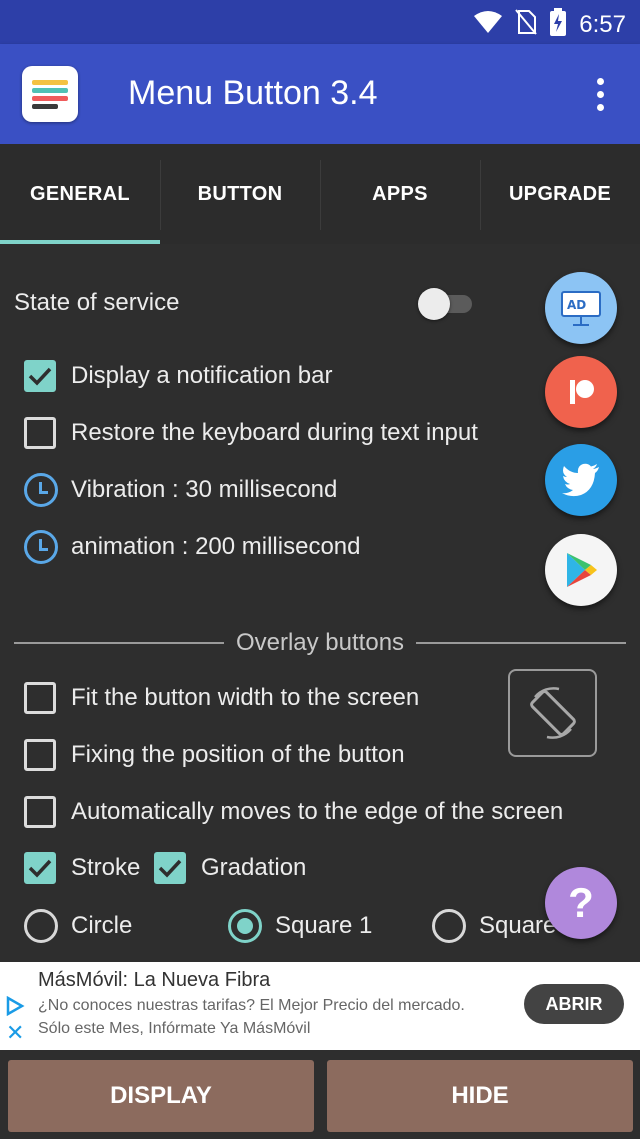 The image size is (640, 1139). I want to click on notification-bar-row: Display a notification bar, so click(178, 376).